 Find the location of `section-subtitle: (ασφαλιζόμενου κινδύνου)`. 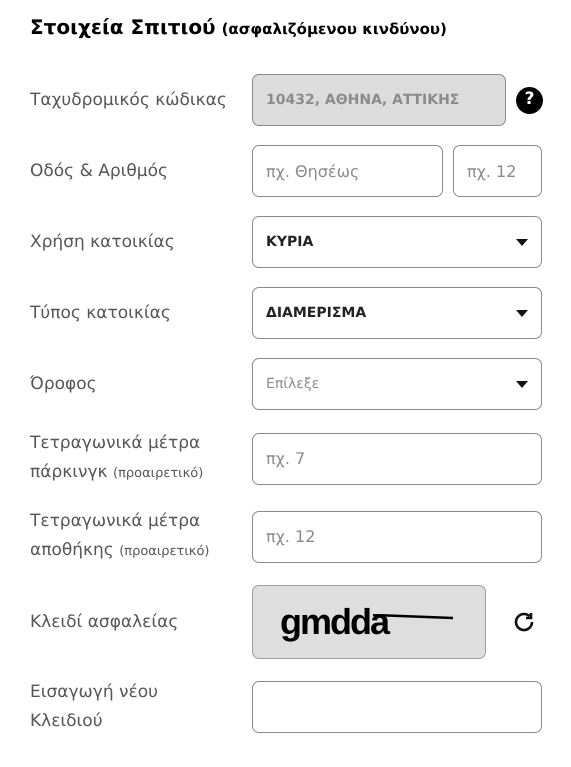

section-subtitle: (ασφαλιζόμενου κινδύνου) is located at coordinates (334, 29).